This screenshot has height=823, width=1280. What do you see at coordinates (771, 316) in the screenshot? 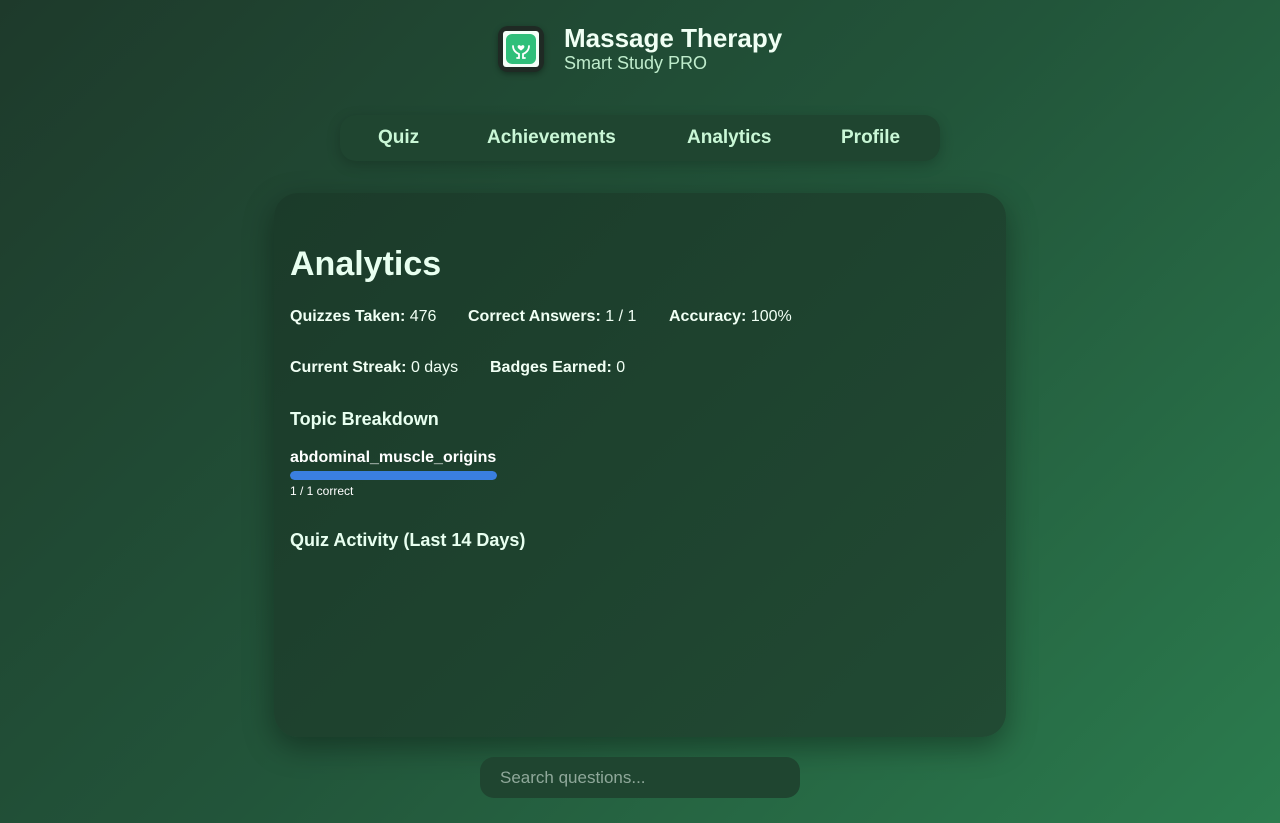
I see `stat-value: 100%` at bounding box center [771, 316].